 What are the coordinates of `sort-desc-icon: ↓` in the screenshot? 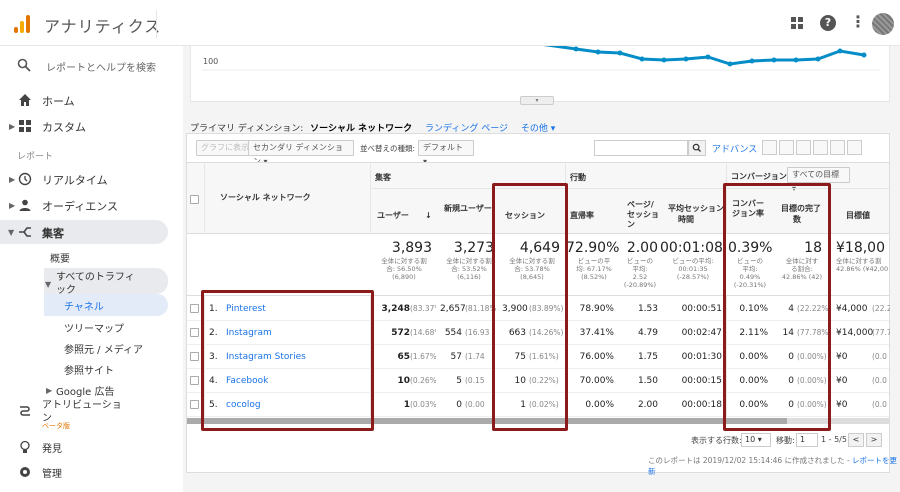 It's located at (428, 216).